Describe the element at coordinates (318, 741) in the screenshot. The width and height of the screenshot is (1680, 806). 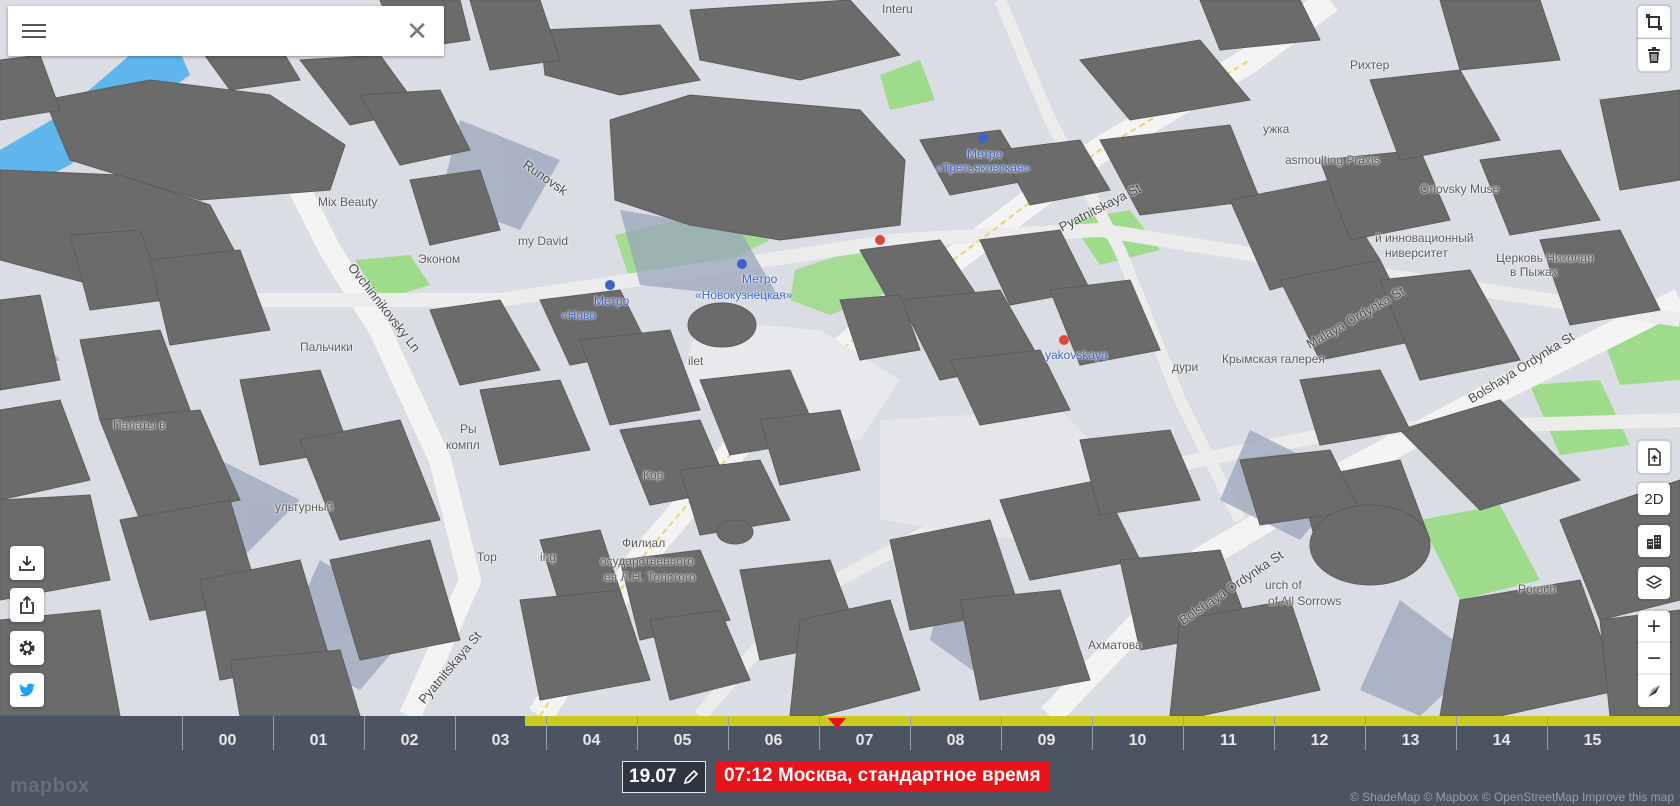
I see `hour-label: 01` at that location.